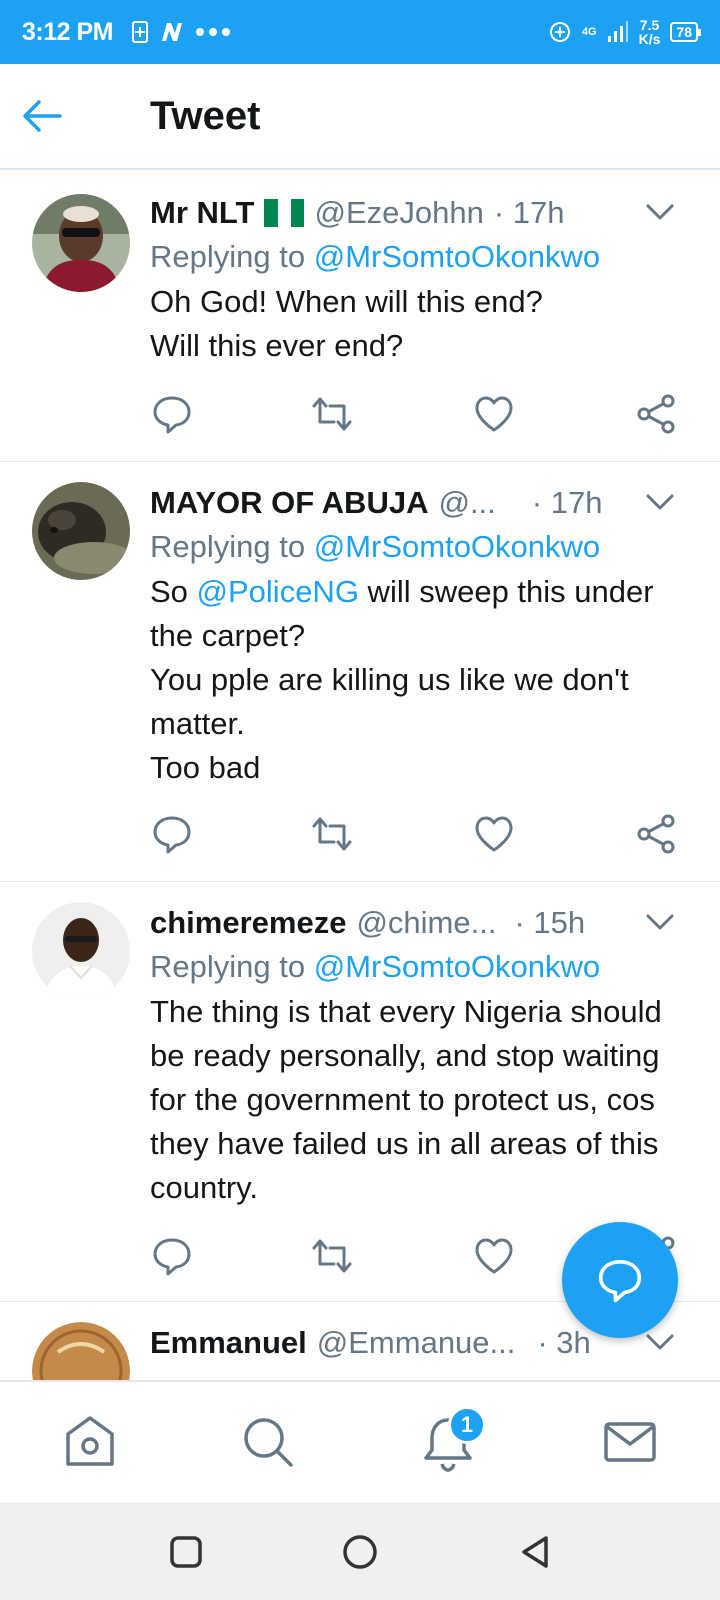 The height and width of the screenshot is (1600, 720). Describe the element at coordinates (589, 32) in the screenshot. I see `network-type: 4G` at that location.